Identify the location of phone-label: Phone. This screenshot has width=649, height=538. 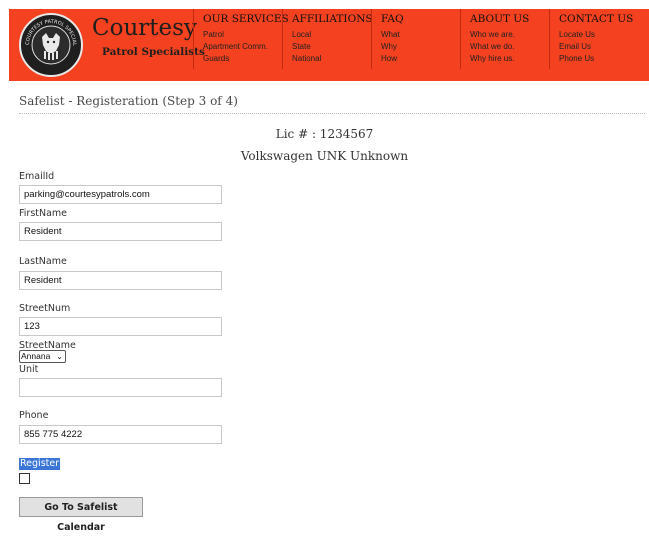
(34, 415).